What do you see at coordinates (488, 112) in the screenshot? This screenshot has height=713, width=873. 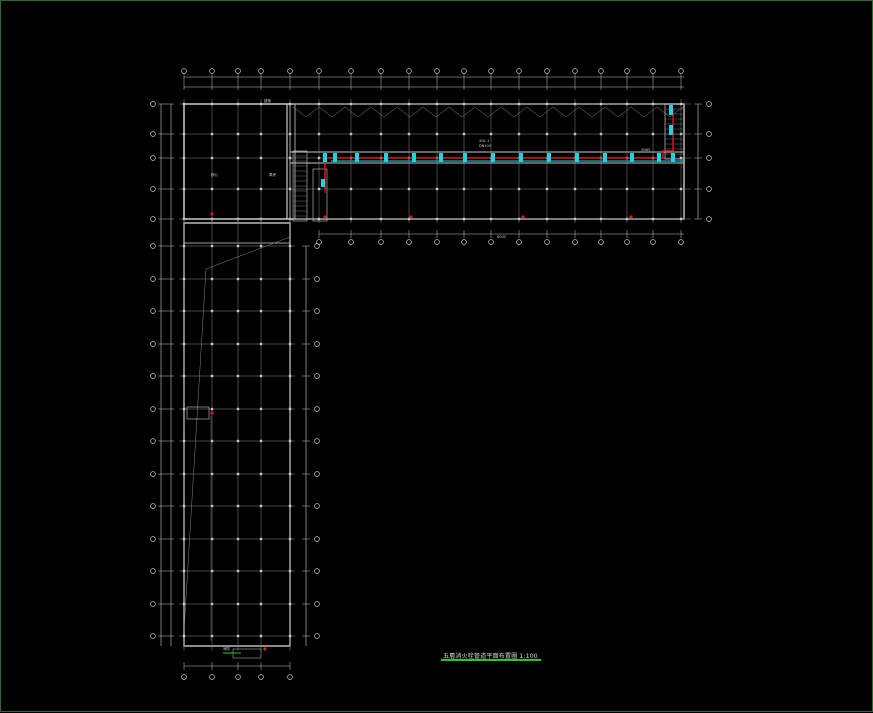 I see `roof-truss-line` at bounding box center [488, 112].